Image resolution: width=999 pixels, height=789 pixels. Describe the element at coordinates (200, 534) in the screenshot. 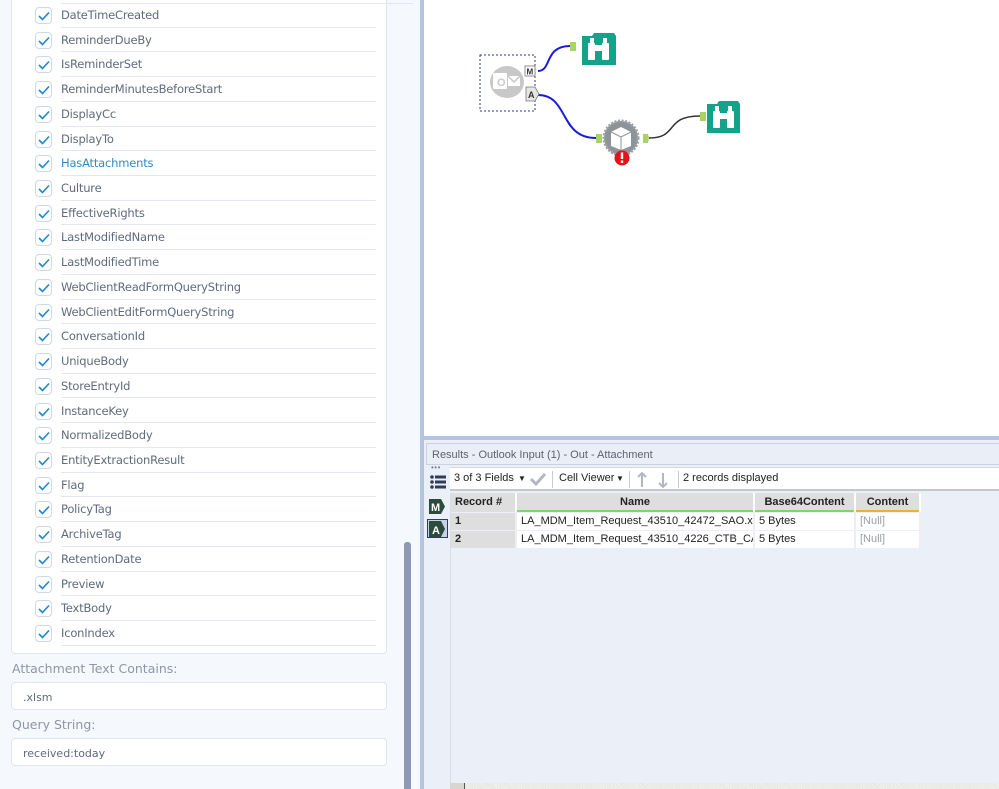

I see `field-row: ArchiveTag` at that location.